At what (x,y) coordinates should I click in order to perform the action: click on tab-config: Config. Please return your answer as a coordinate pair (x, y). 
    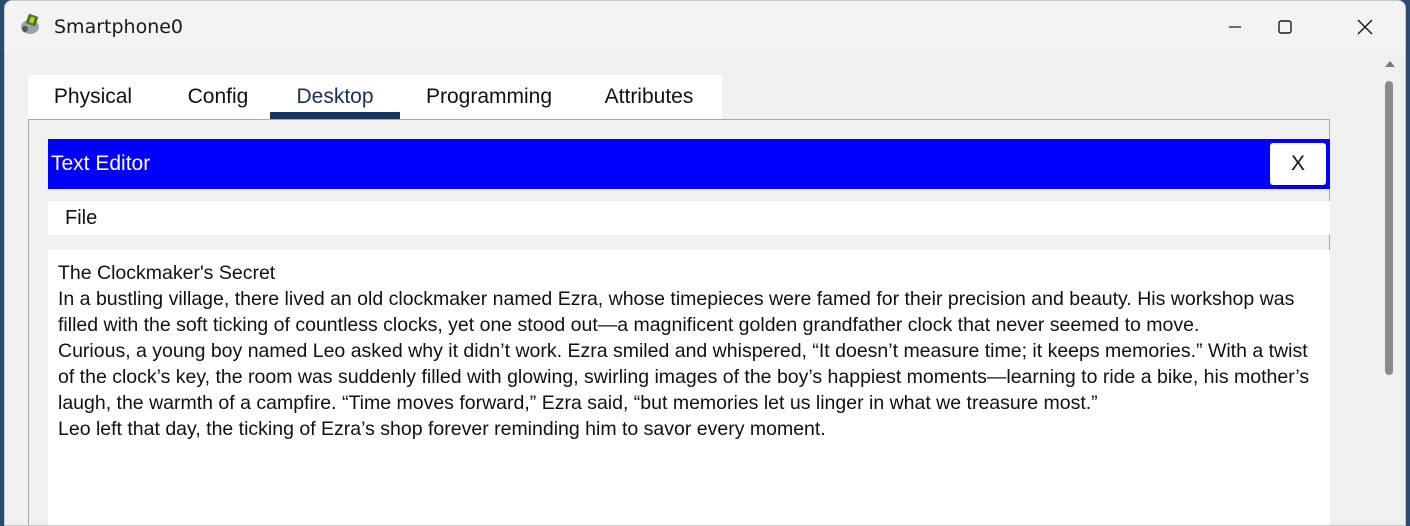
    Looking at the image, I should click on (218, 97).